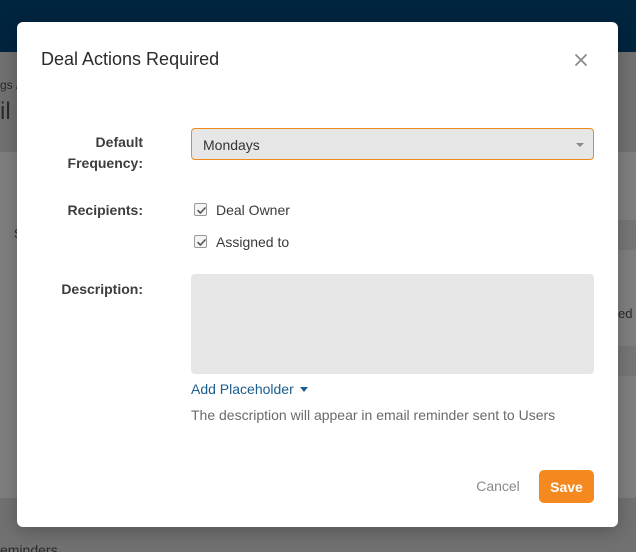 The height and width of the screenshot is (552, 636). I want to click on section-heading: eminders, so click(29, 547).